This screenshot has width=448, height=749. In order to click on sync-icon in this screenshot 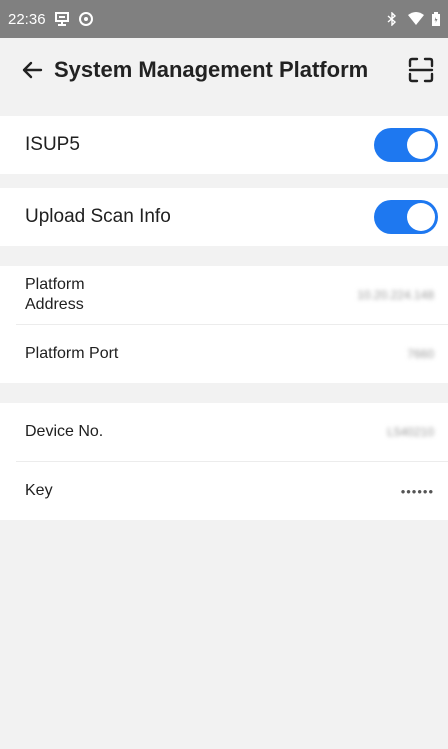, I will do `click(86, 19)`.